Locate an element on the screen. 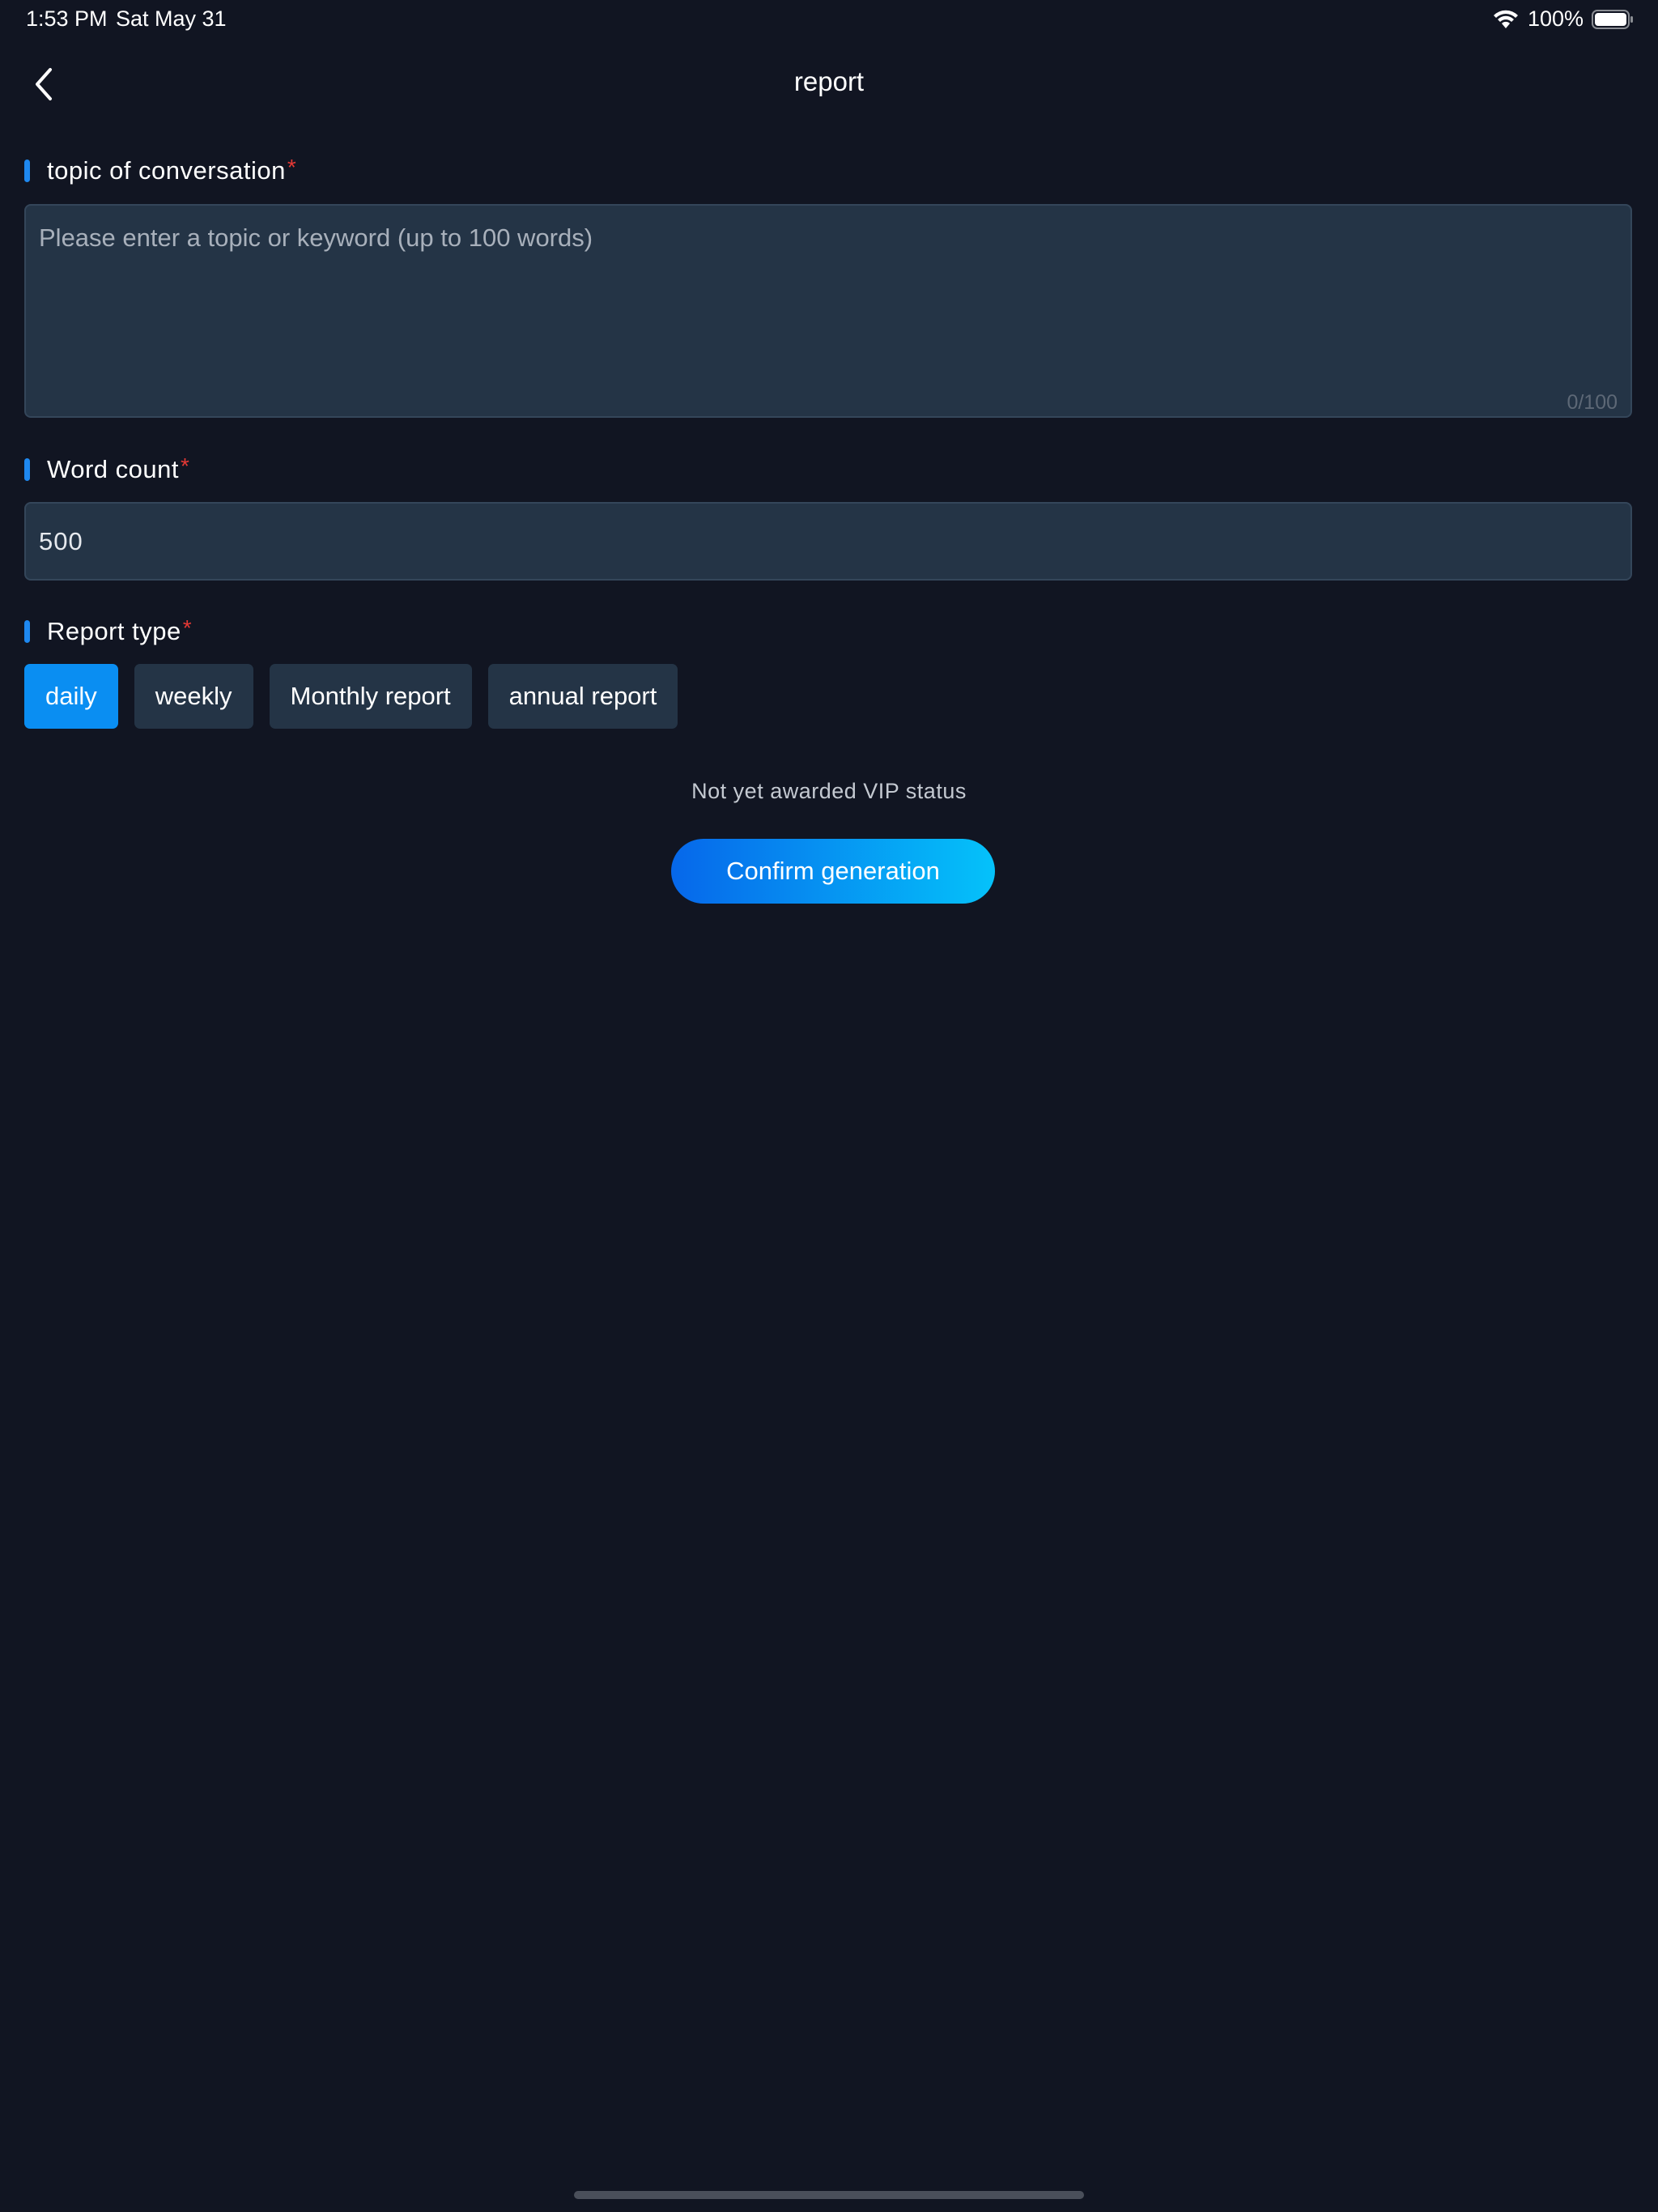 This screenshot has width=1658, height=2212. status-bar: 1:53 PM Sat May 31 100% is located at coordinates (829, 19).